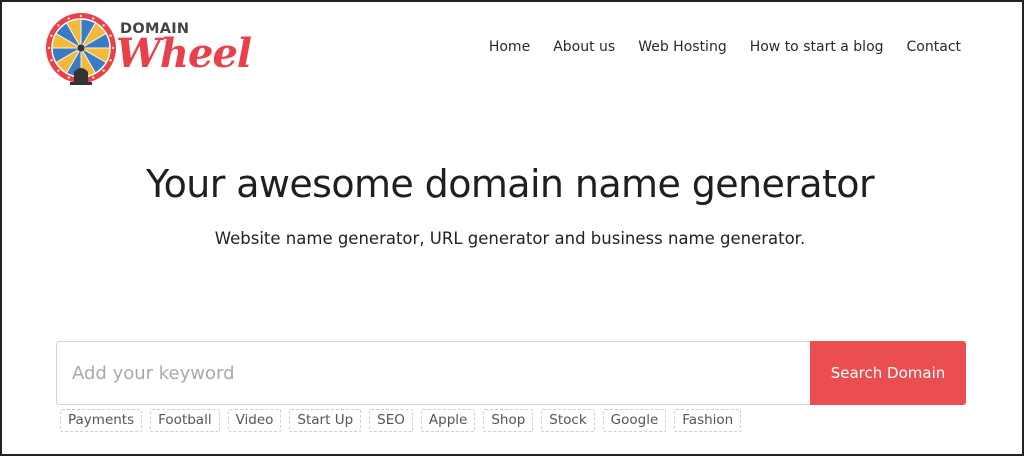  Describe the element at coordinates (708, 420) in the screenshot. I see `keyword-tag: Fashion` at that location.